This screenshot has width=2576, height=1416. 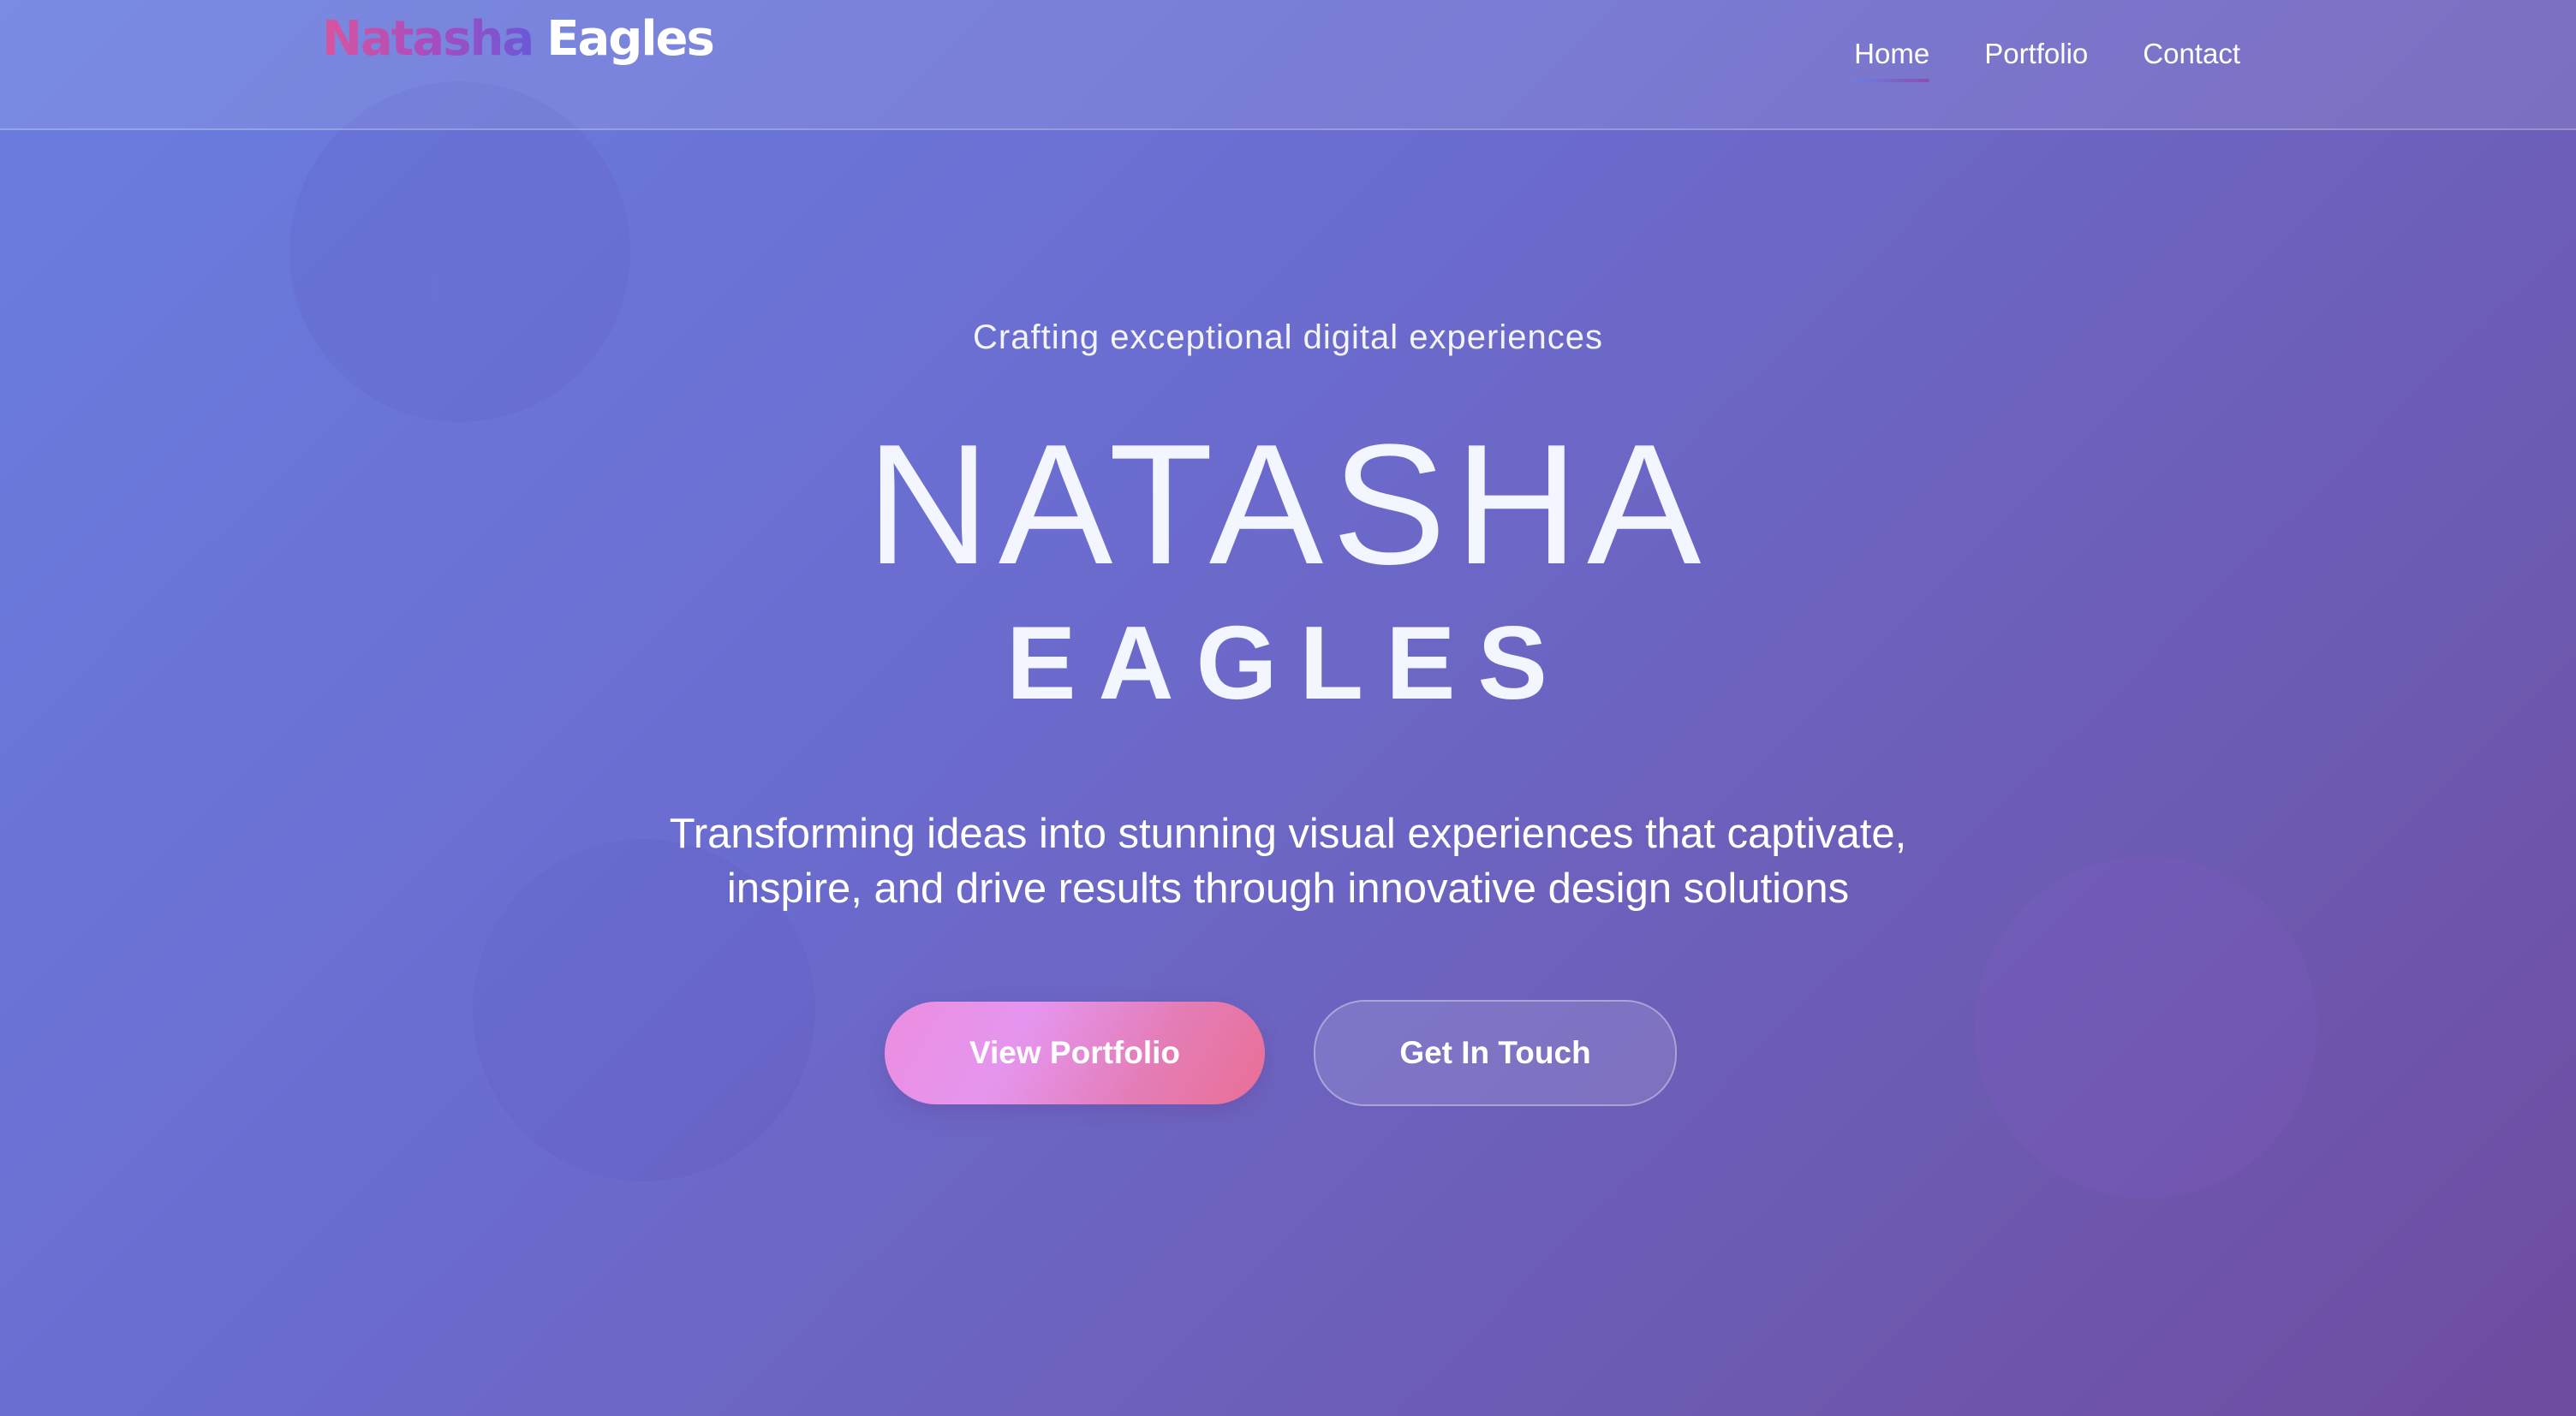 What do you see at coordinates (1288, 504) in the screenshot?
I see `hero-name-first: NATASHA` at bounding box center [1288, 504].